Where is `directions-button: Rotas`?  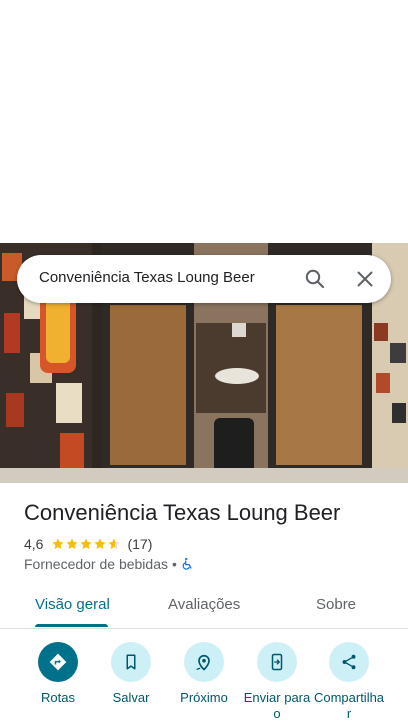
directions-button: Rotas is located at coordinates (58, 673).